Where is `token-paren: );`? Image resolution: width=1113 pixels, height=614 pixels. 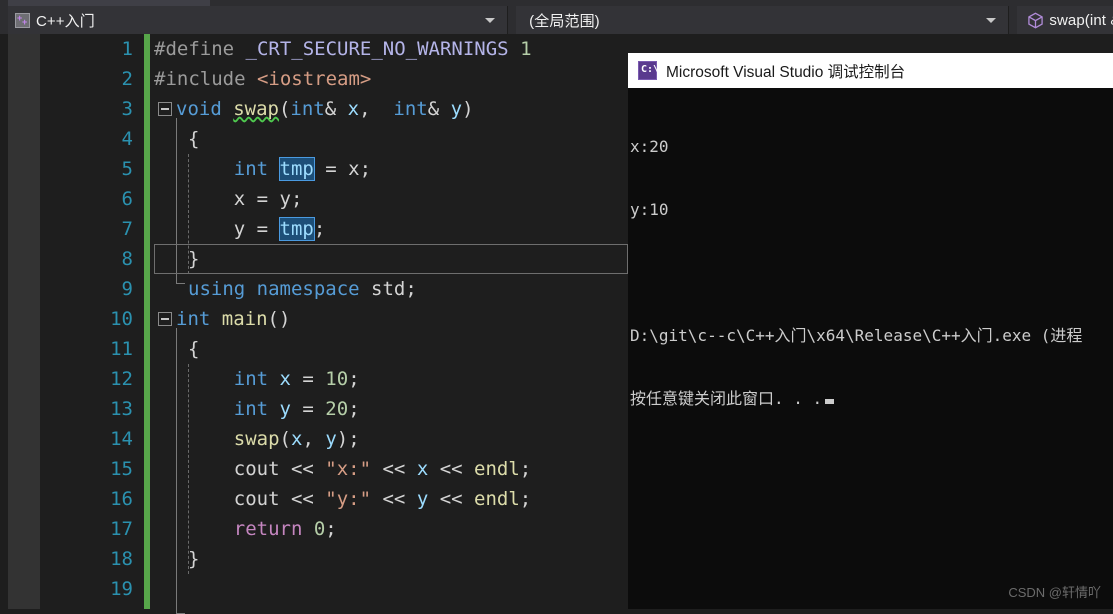 token-paren: ); is located at coordinates (348, 439).